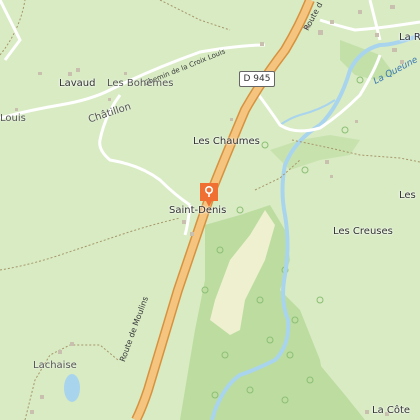  I want to click on stream, so click(307, 112).